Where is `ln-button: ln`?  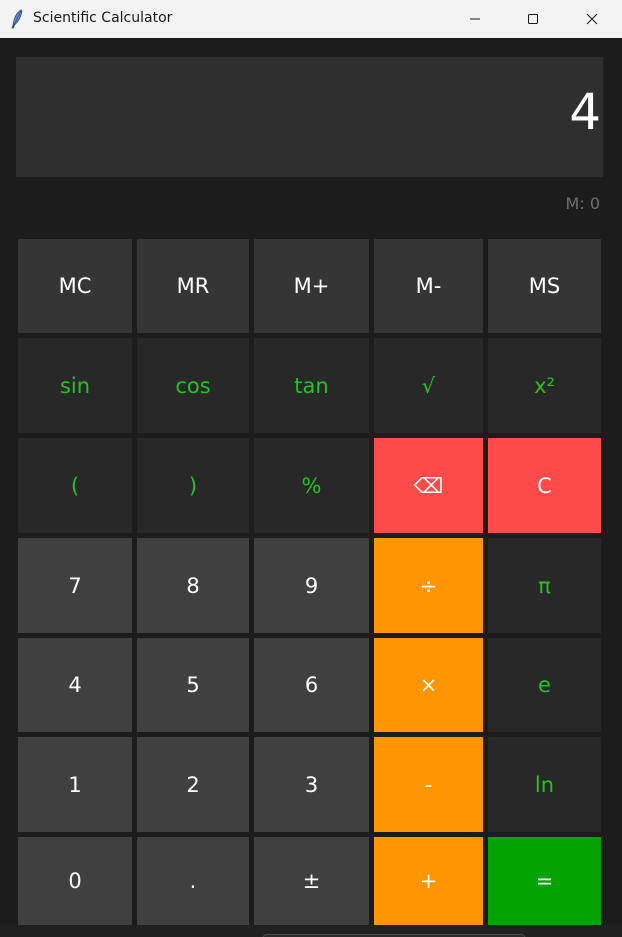 ln-button: ln is located at coordinates (544, 784).